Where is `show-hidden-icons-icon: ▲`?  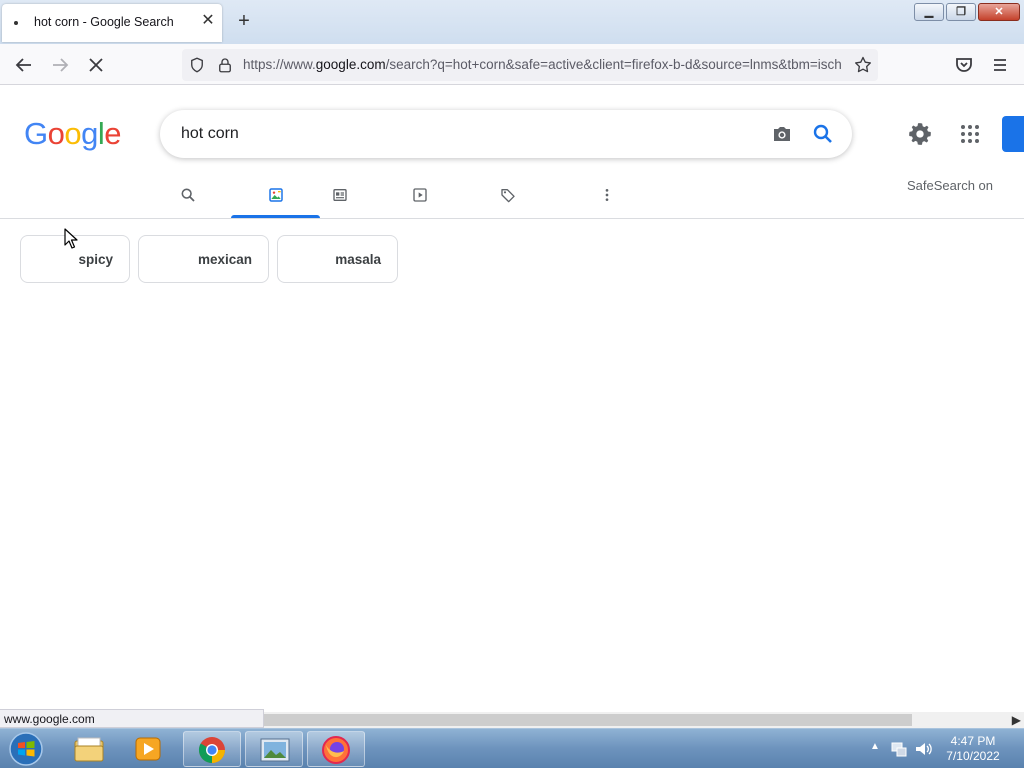
show-hidden-icons-icon: ▲ is located at coordinates (875, 746).